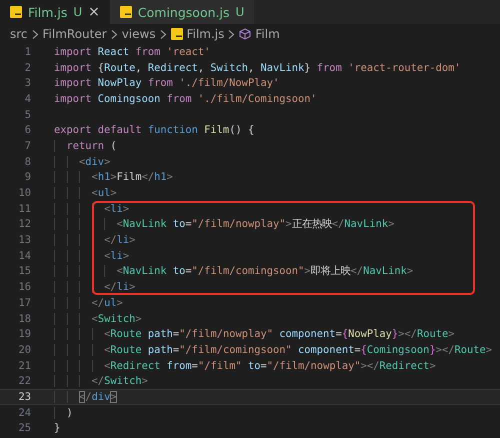 This screenshot has width=500, height=438. I want to click on code-line: import NowPlay from './film/NowPlay', so click(167, 83).